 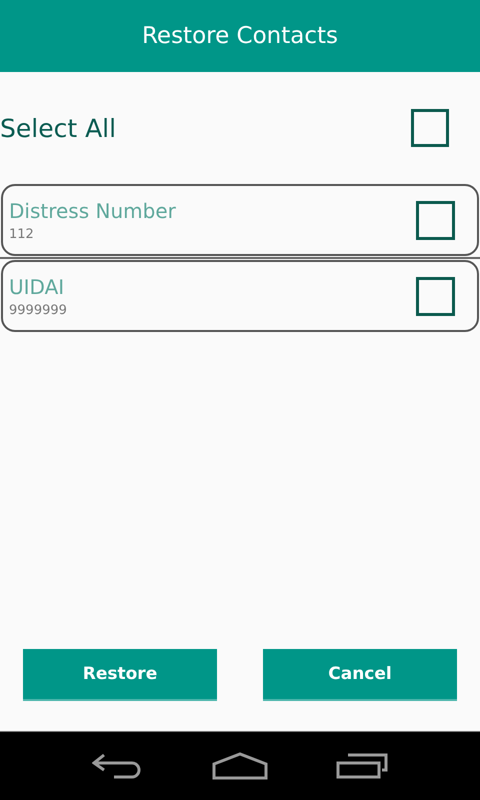 I want to click on contact-number: 112, so click(x=22, y=234).